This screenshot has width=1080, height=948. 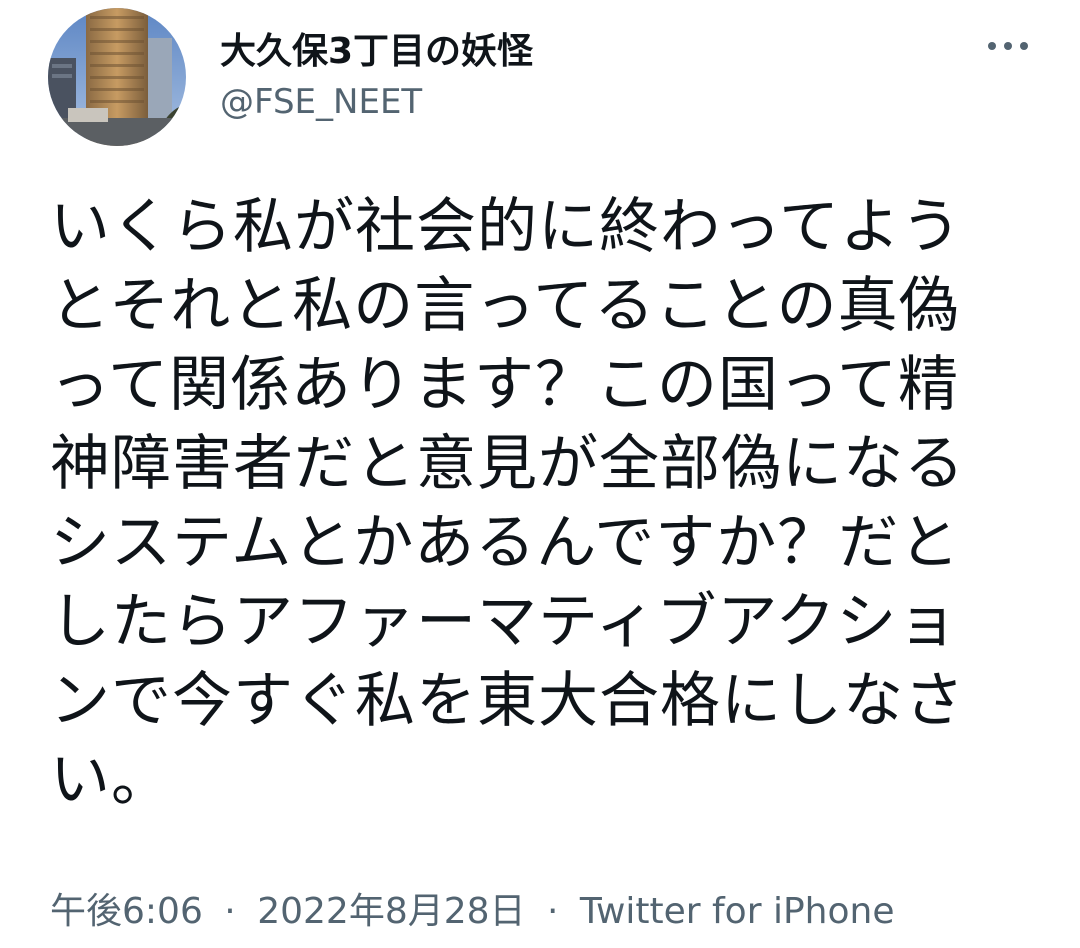 I want to click on more-horizontal-icon, so click(x=992, y=46).